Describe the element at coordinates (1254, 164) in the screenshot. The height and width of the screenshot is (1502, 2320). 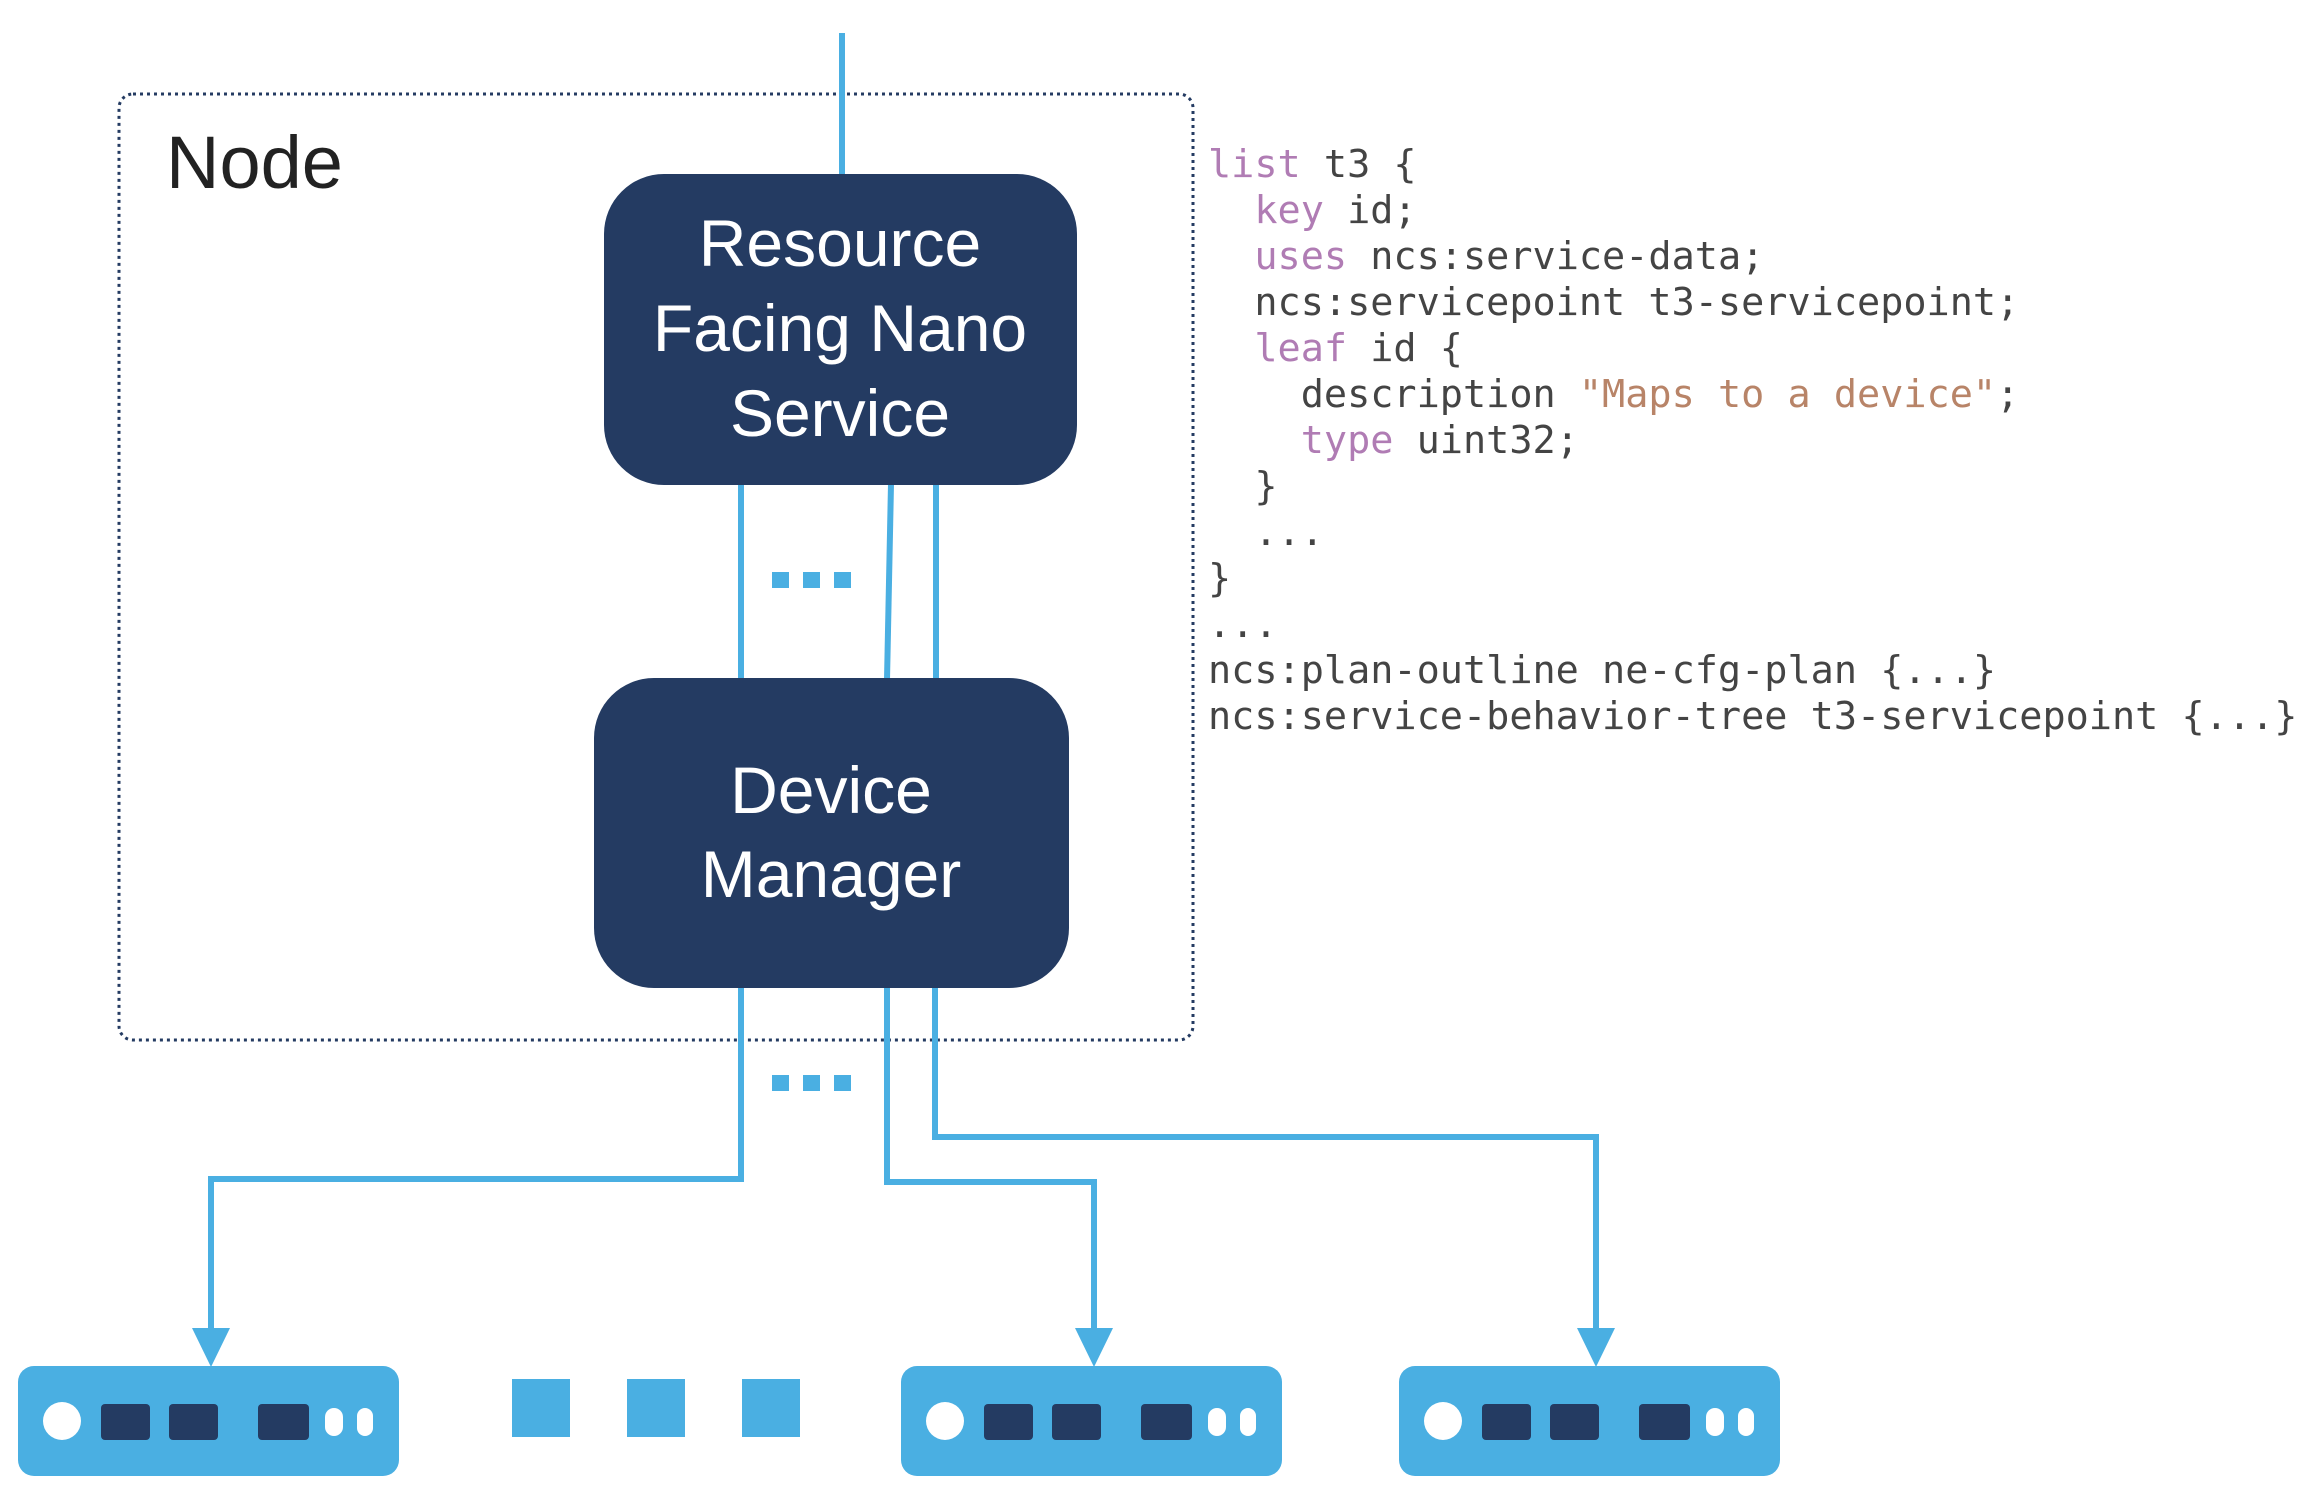
I see `code-keyword: list` at that location.